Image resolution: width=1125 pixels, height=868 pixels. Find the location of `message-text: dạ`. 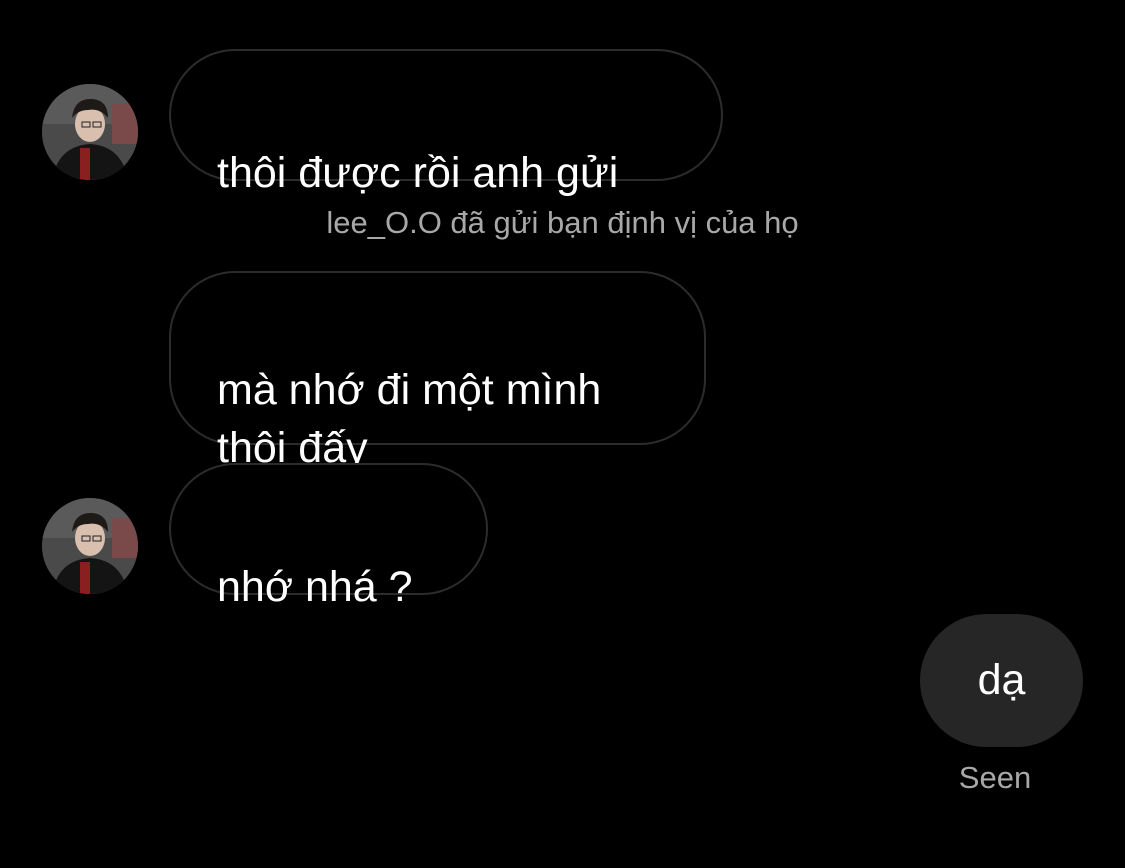

message-text: dạ is located at coordinates (1001, 680).